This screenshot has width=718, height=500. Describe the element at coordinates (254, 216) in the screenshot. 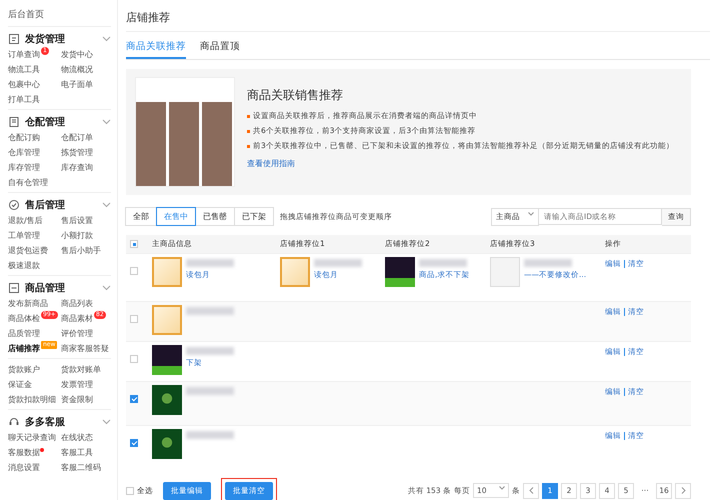

I see `filter-tab: 已下架` at that location.